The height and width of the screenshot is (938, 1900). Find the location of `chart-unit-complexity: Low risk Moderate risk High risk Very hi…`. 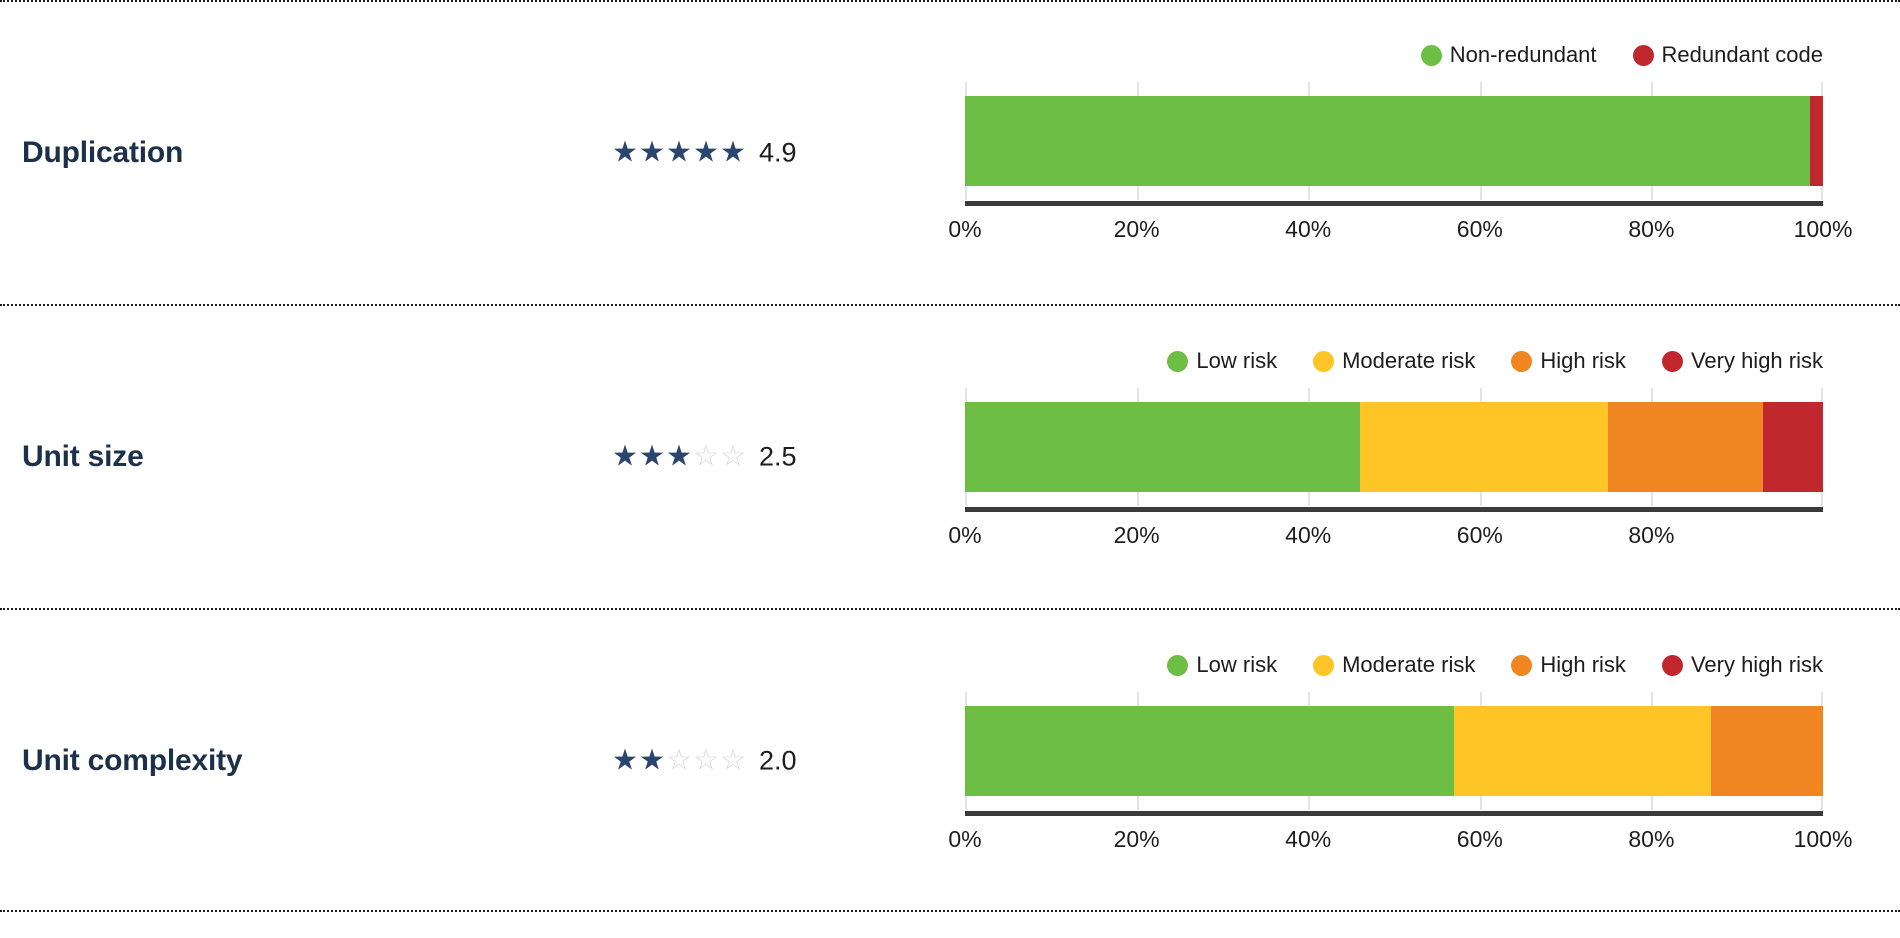

chart-unit-complexity: Low risk Moderate risk High risk Very hi… is located at coordinates (1400, 756).